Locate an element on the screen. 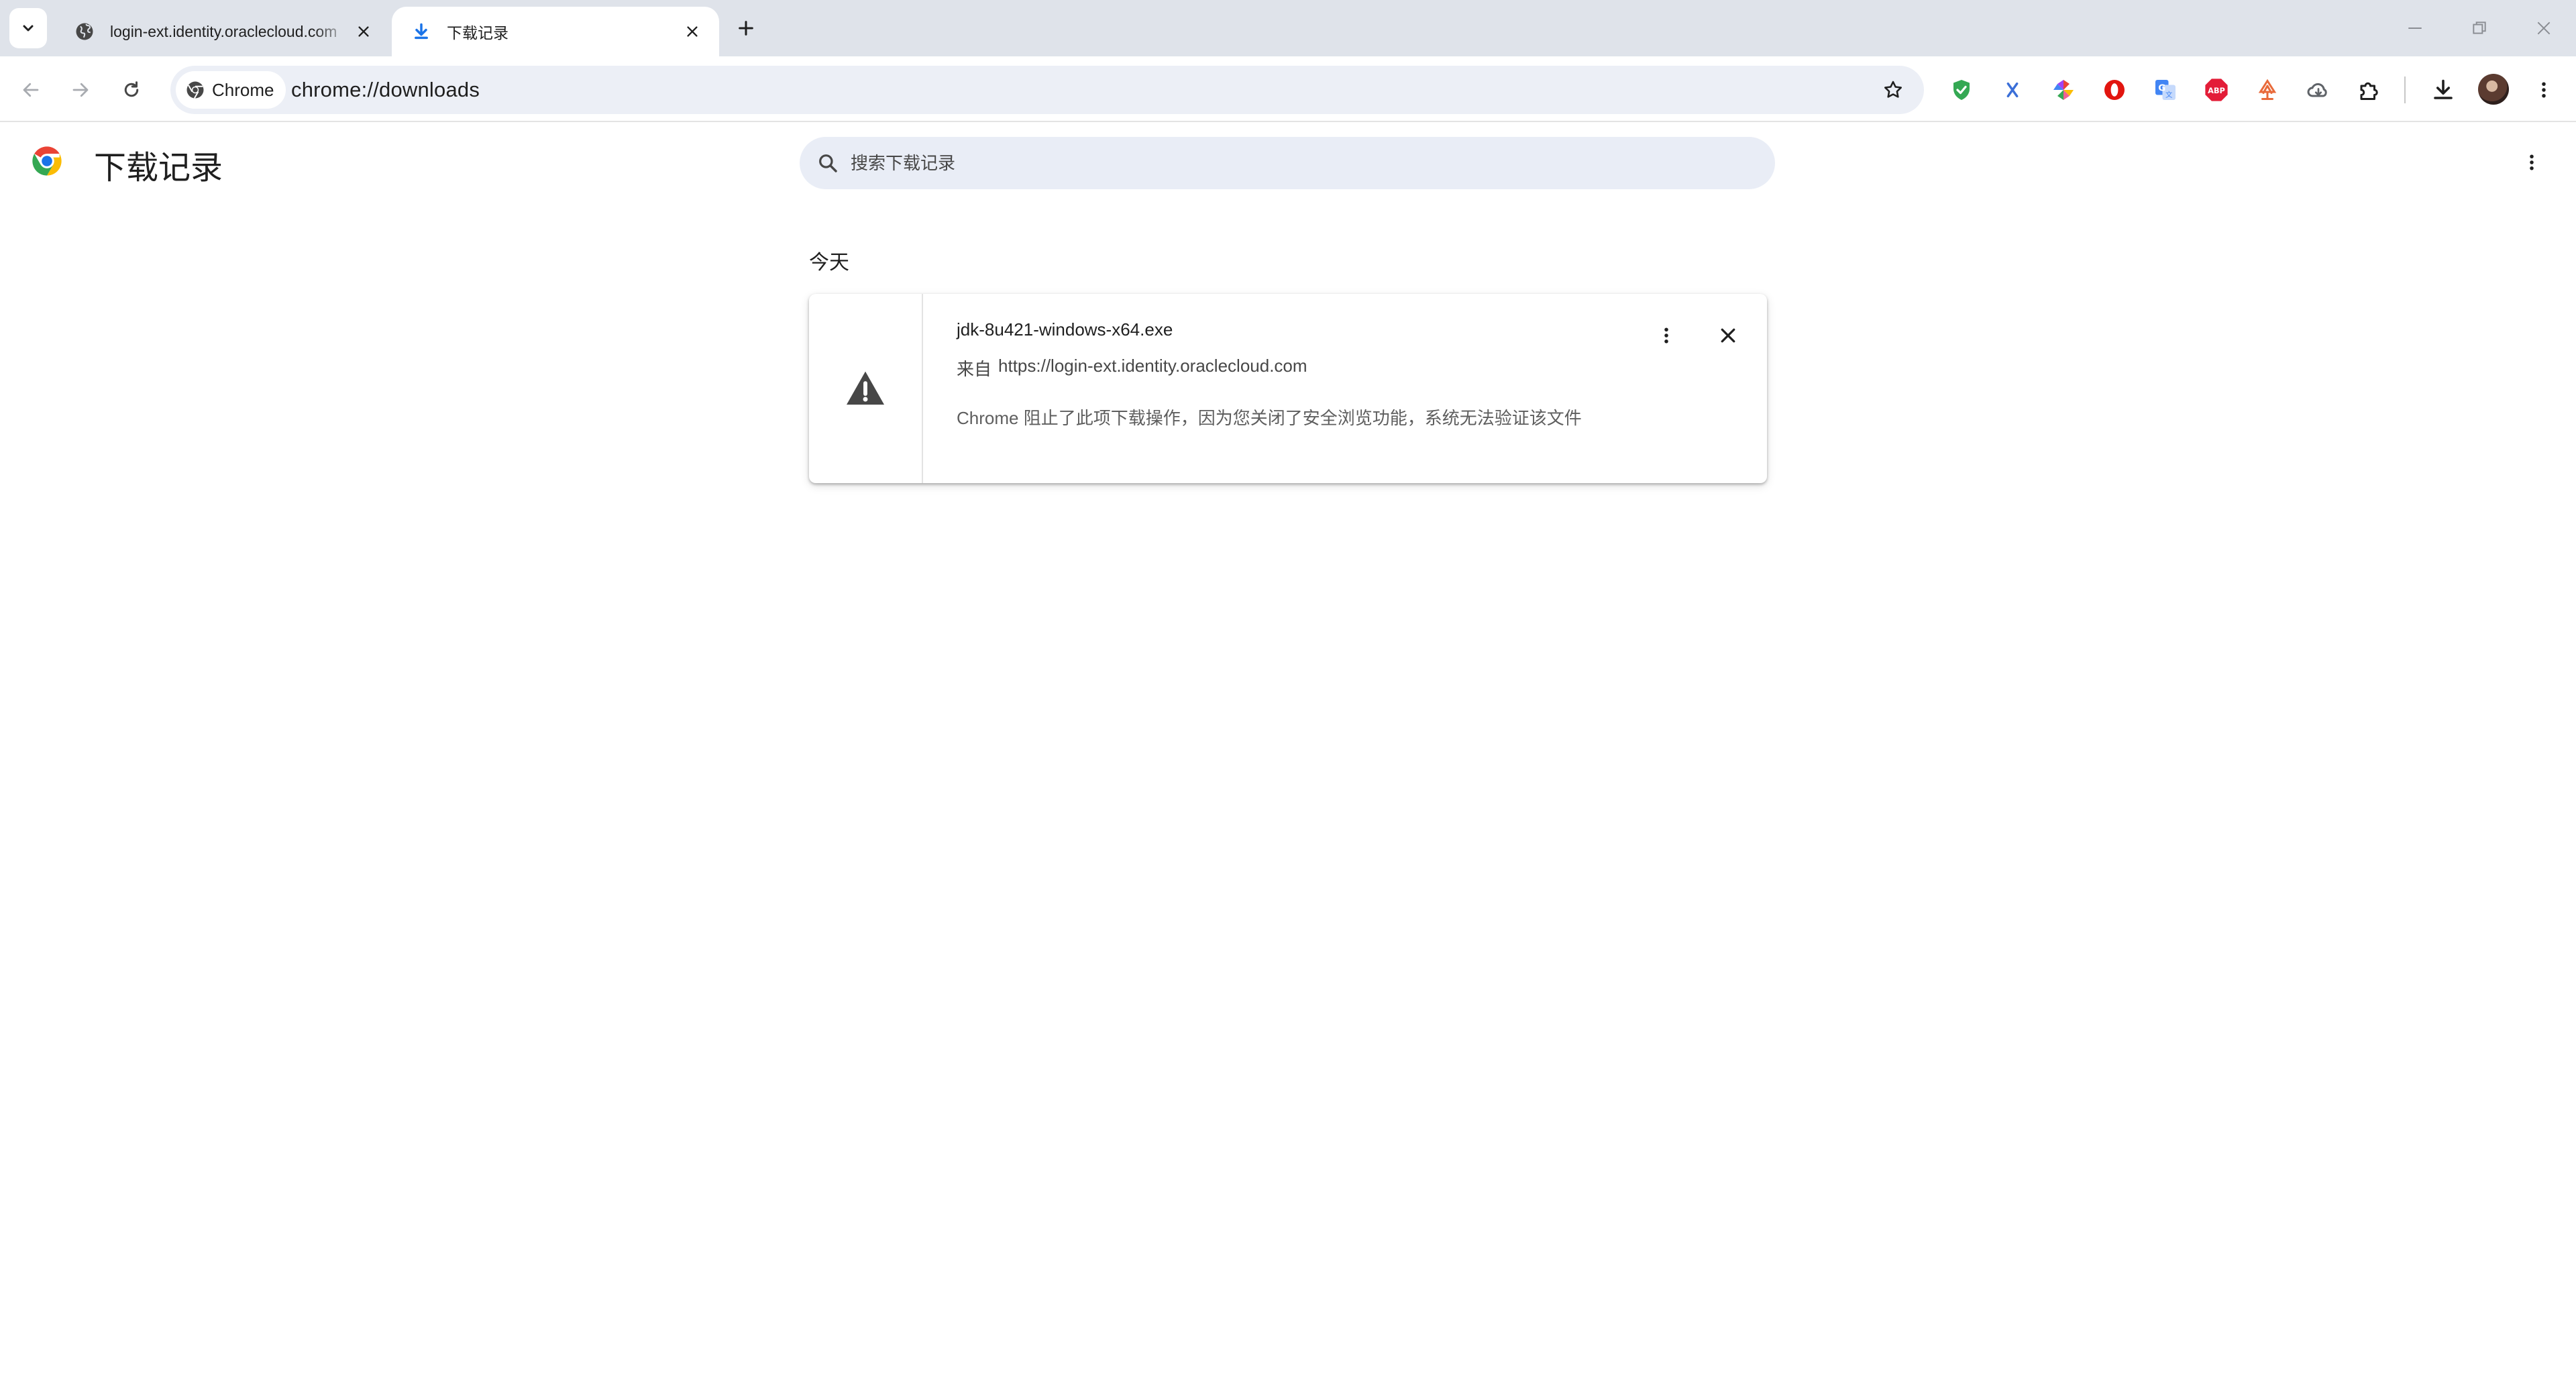 Image resolution: width=2576 pixels, height=1393 pixels. pinwheel-extension-icon is located at coordinates (2063, 90).